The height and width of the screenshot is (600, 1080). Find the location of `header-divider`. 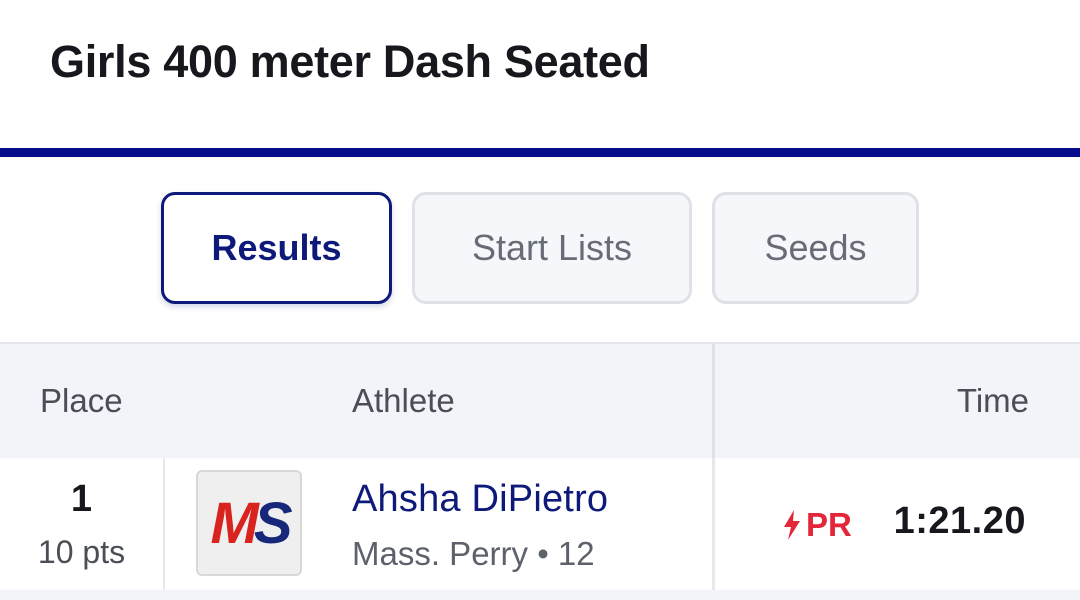

header-divider is located at coordinates (540, 152).